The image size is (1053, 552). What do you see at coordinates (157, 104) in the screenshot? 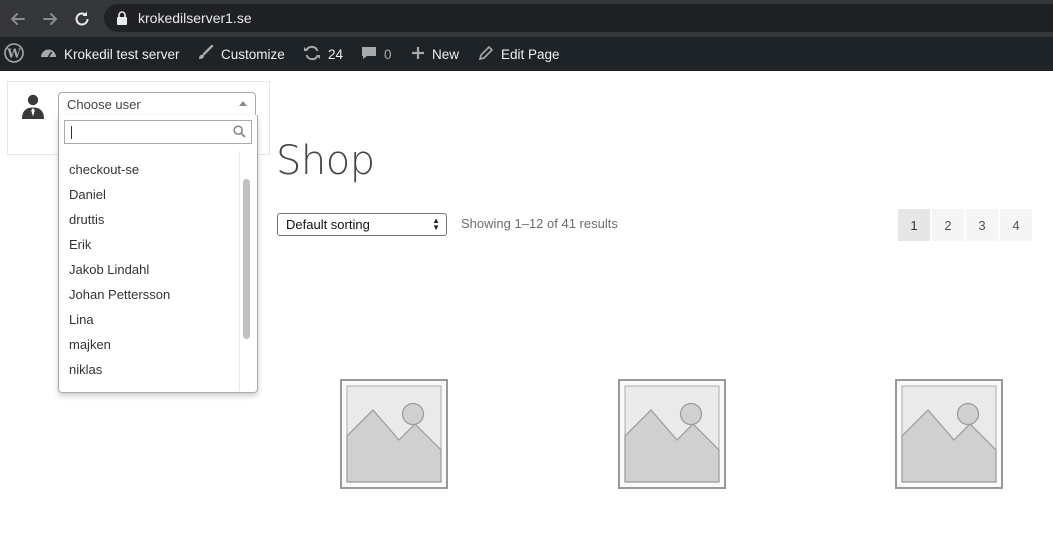
I see `choose-user-select: Choose user` at bounding box center [157, 104].